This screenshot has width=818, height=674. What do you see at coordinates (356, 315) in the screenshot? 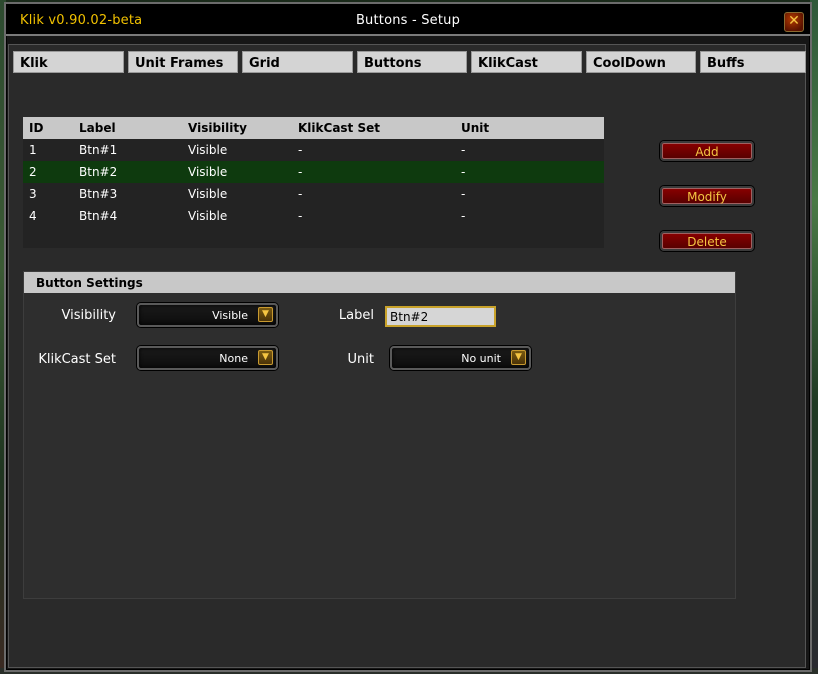
I see `label-field-label: Label` at bounding box center [356, 315].